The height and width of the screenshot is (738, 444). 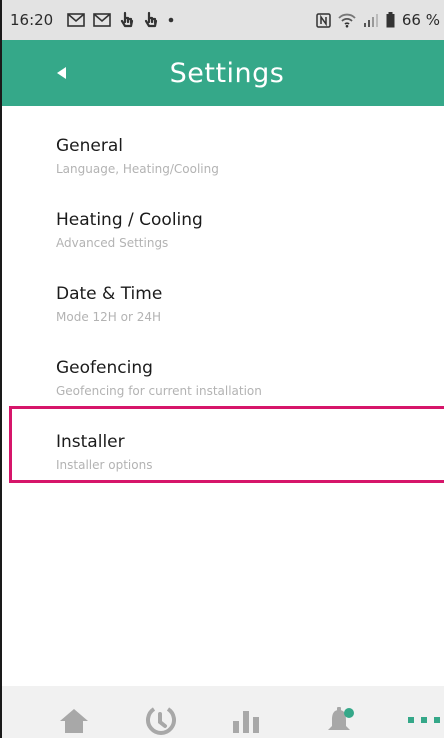 What do you see at coordinates (420, 20) in the screenshot?
I see `battery-percentage: 66 %` at bounding box center [420, 20].